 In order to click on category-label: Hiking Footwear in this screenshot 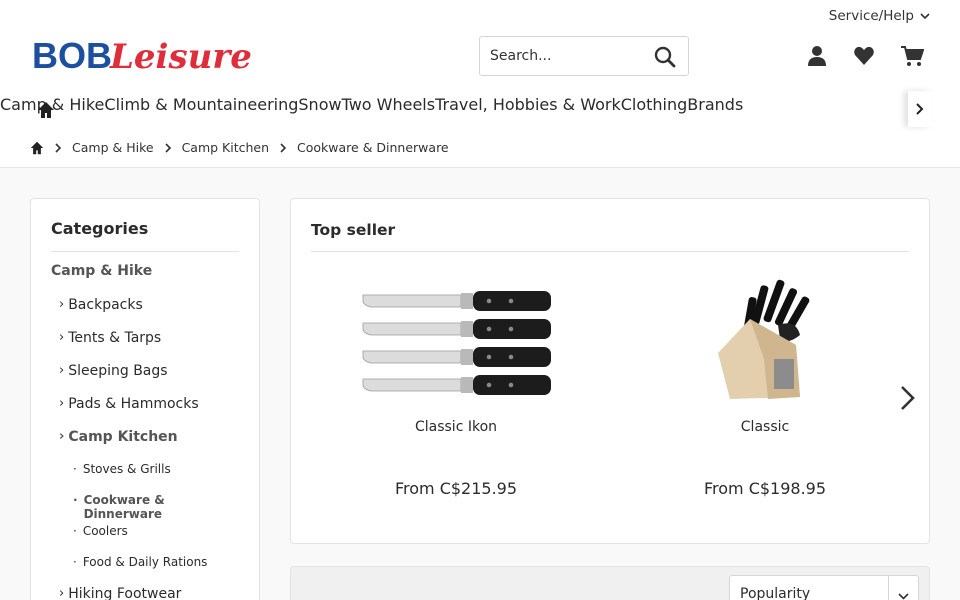, I will do `click(125, 593)`.